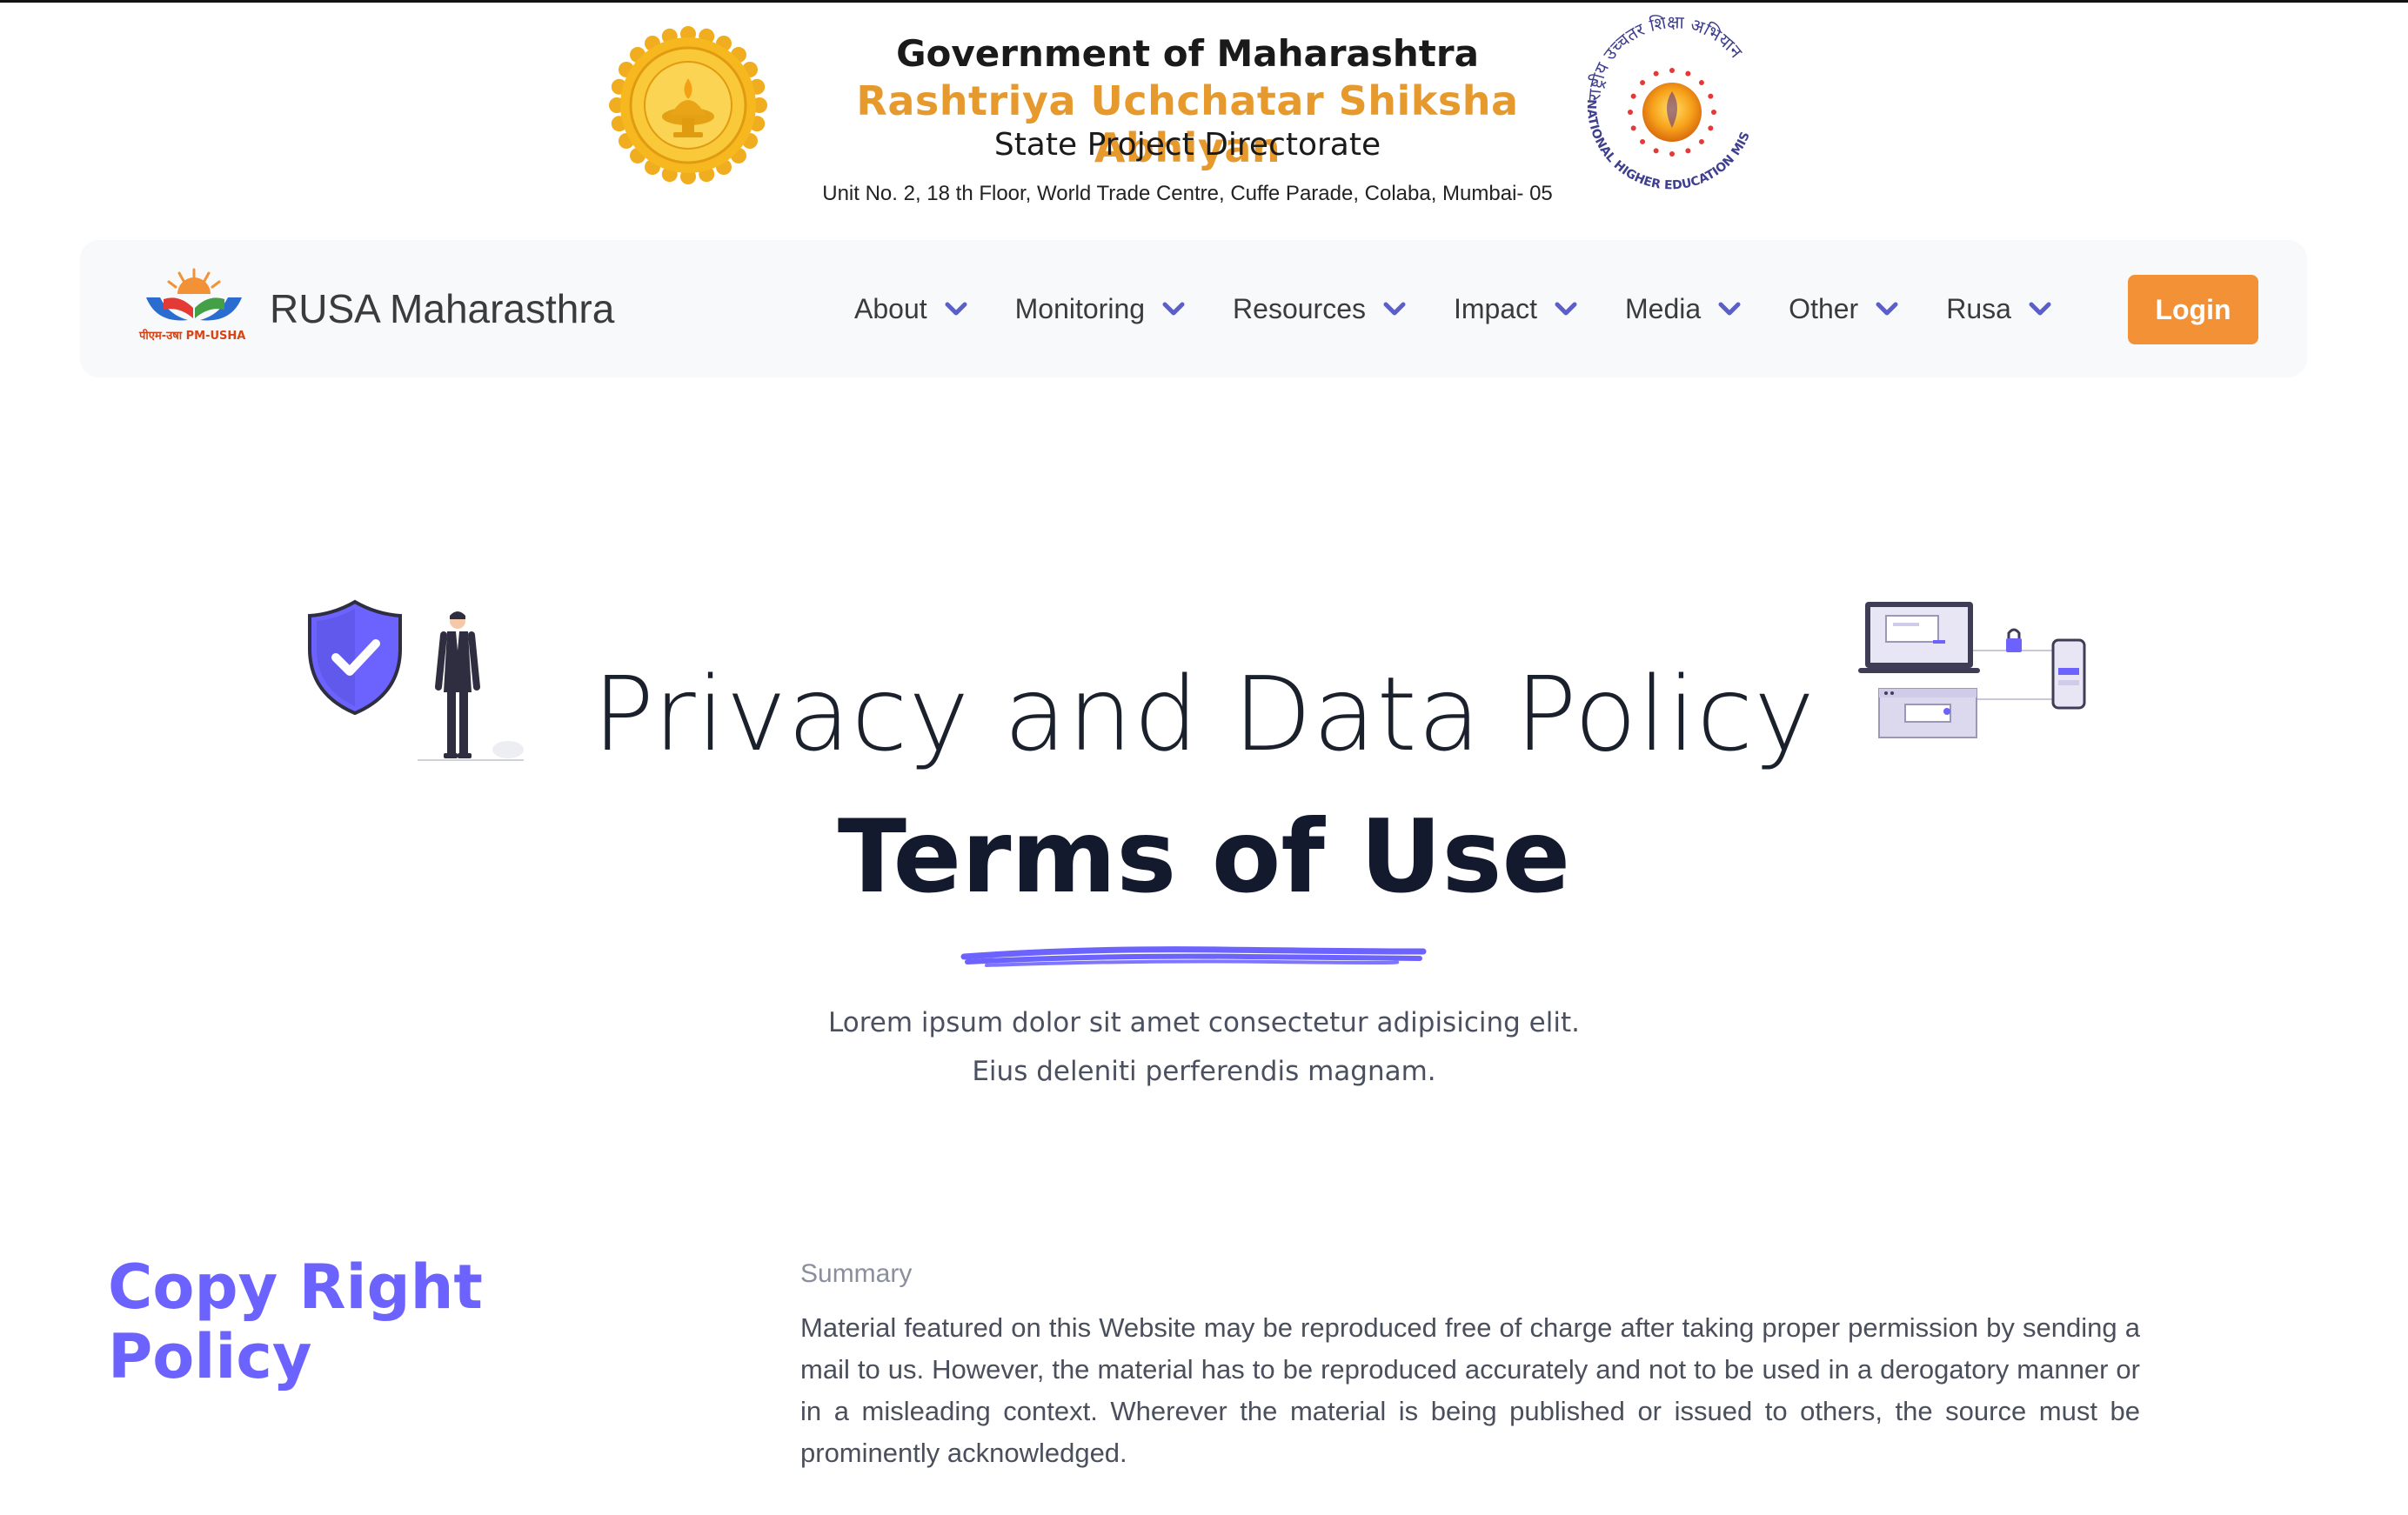 The image size is (2408, 1515). I want to click on brand-name: RUSA Maharasthra, so click(442, 308).